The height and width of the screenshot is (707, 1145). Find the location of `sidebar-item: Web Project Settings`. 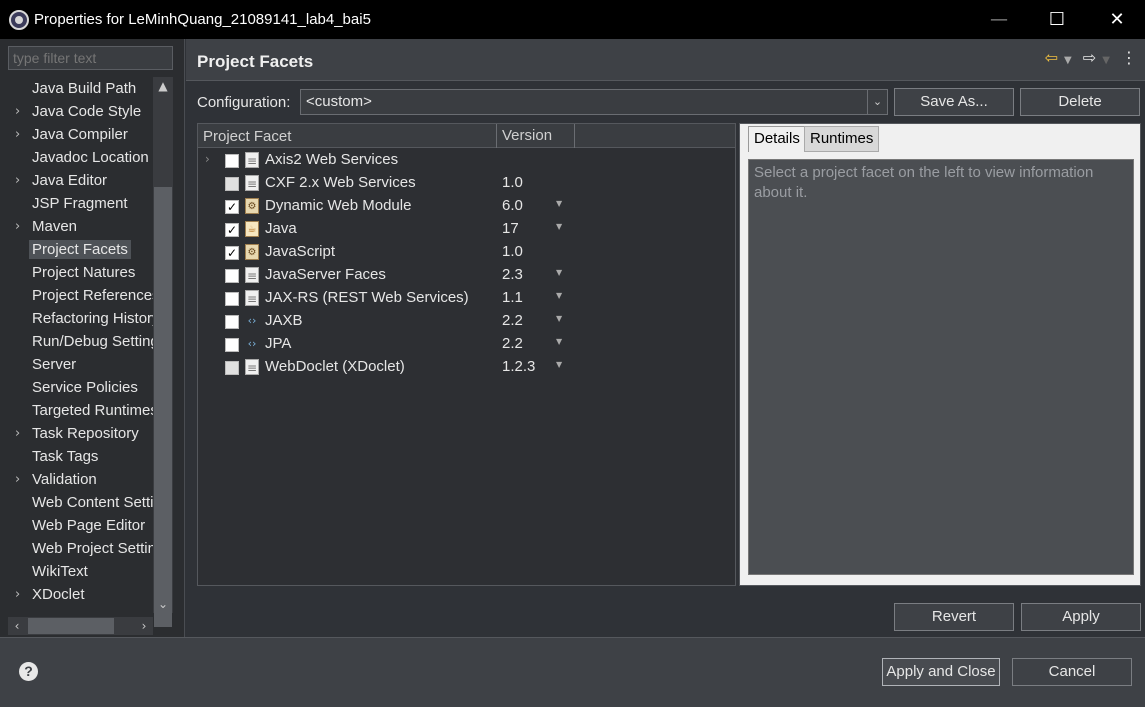

sidebar-item: Web Project Settings is located at coordinates (80, 548).